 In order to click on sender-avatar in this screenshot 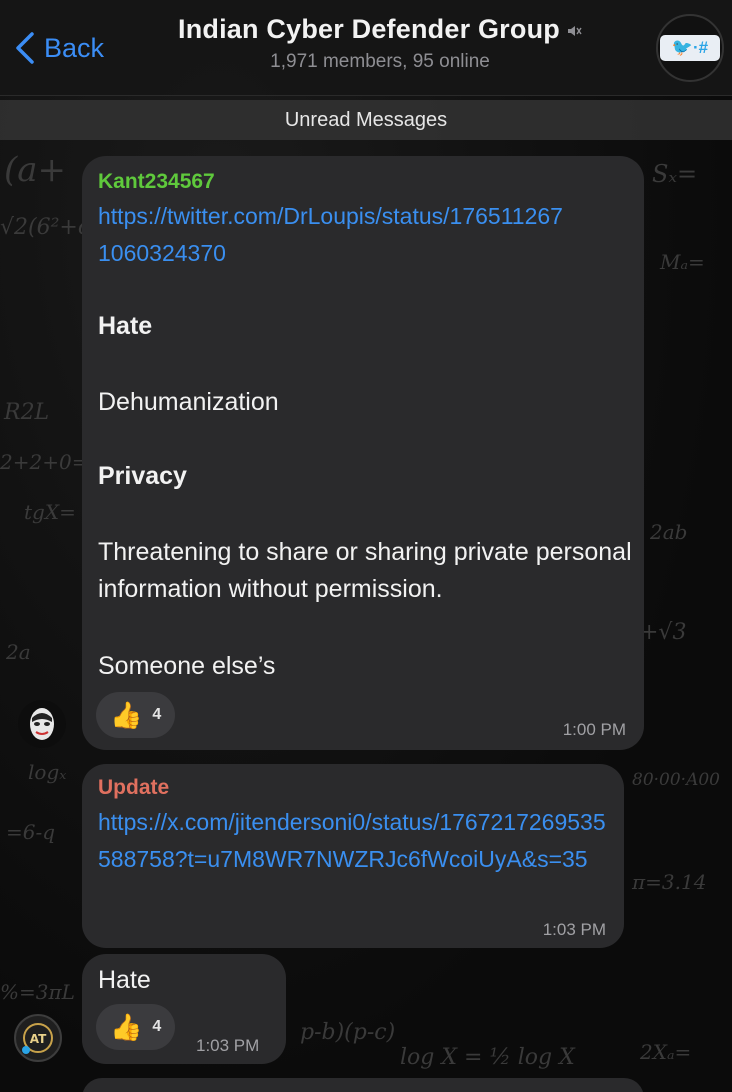, I will do `click(42, 724)`.